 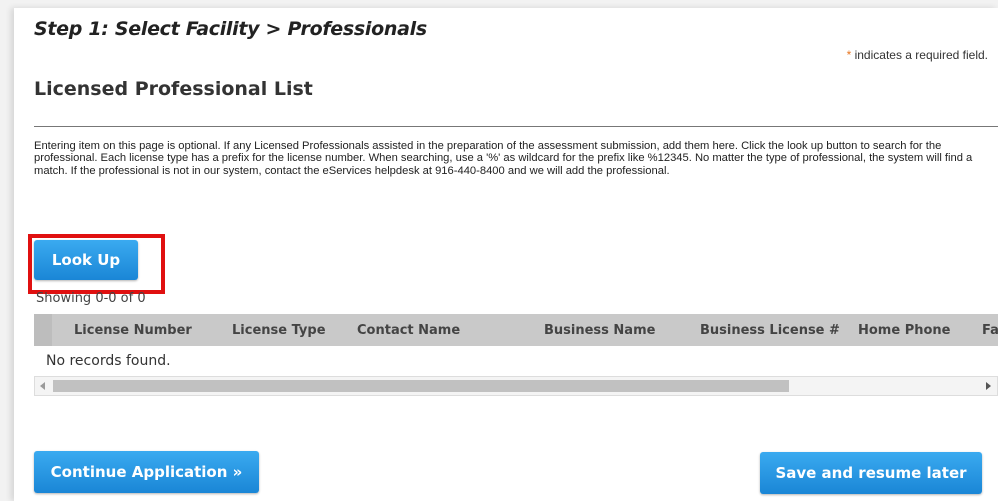 I want to click on required-note-text: indicates a required field., so click(x=919, y=55).